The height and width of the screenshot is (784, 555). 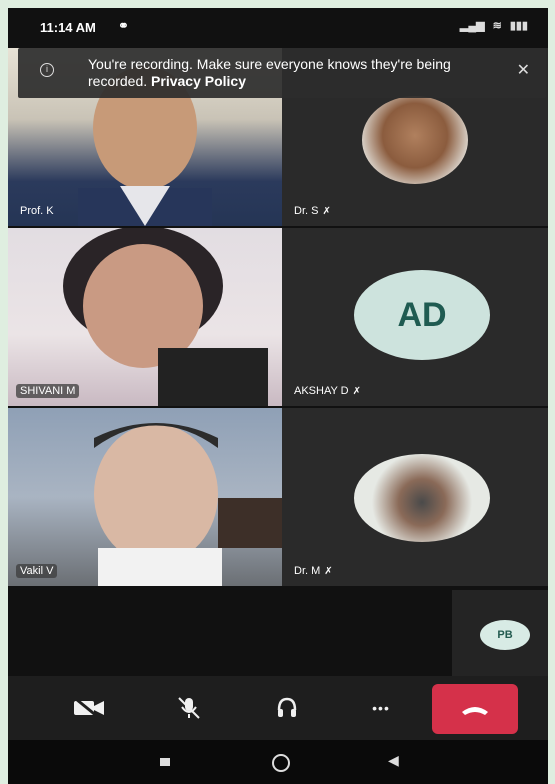 I want to click on more-icon: •••, so click(x=381, y=708).